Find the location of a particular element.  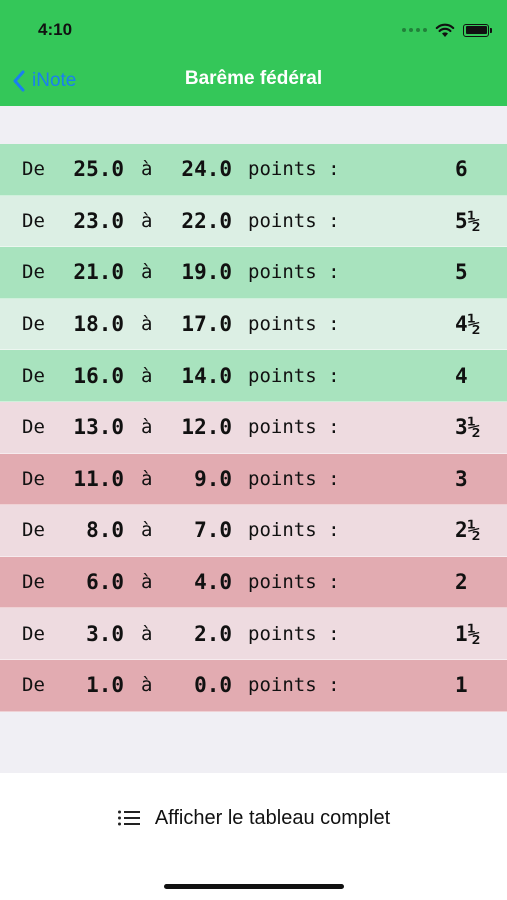

show-full-table-label: Afficher le tableau complet is located at coordinates (272, 817).